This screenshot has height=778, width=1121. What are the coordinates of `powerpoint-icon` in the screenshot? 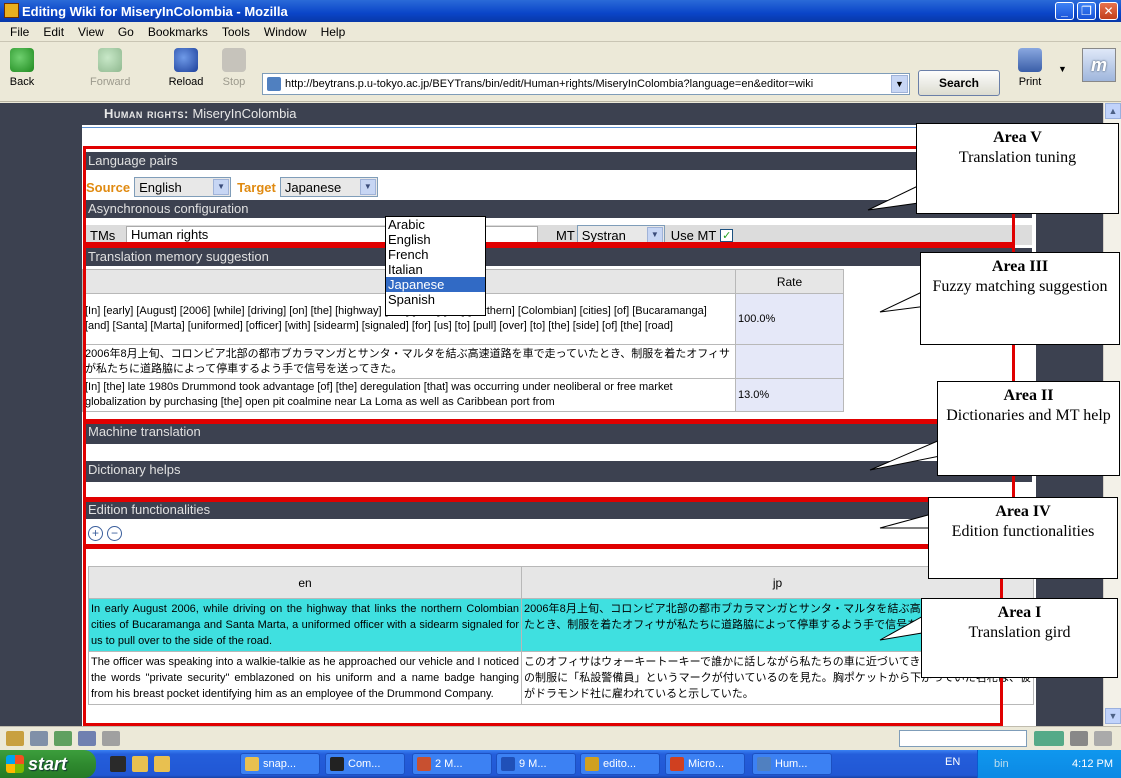 It's located at (677, 764).